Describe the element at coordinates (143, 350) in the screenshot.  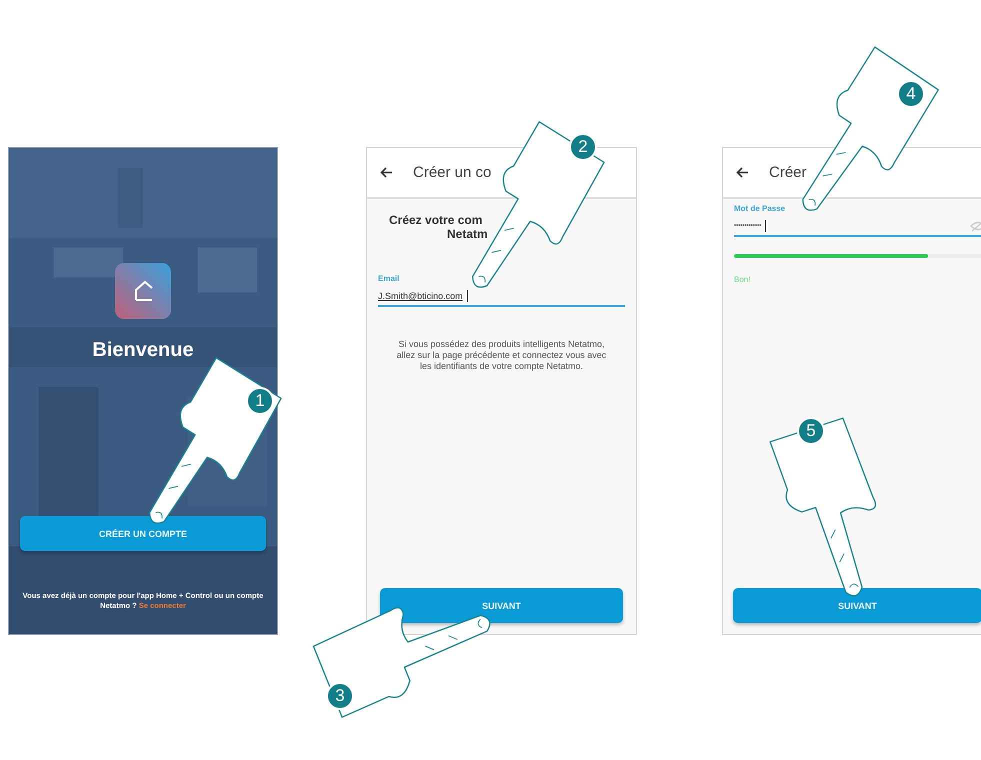
I see `welcome-title: Bienvenue` at that location.